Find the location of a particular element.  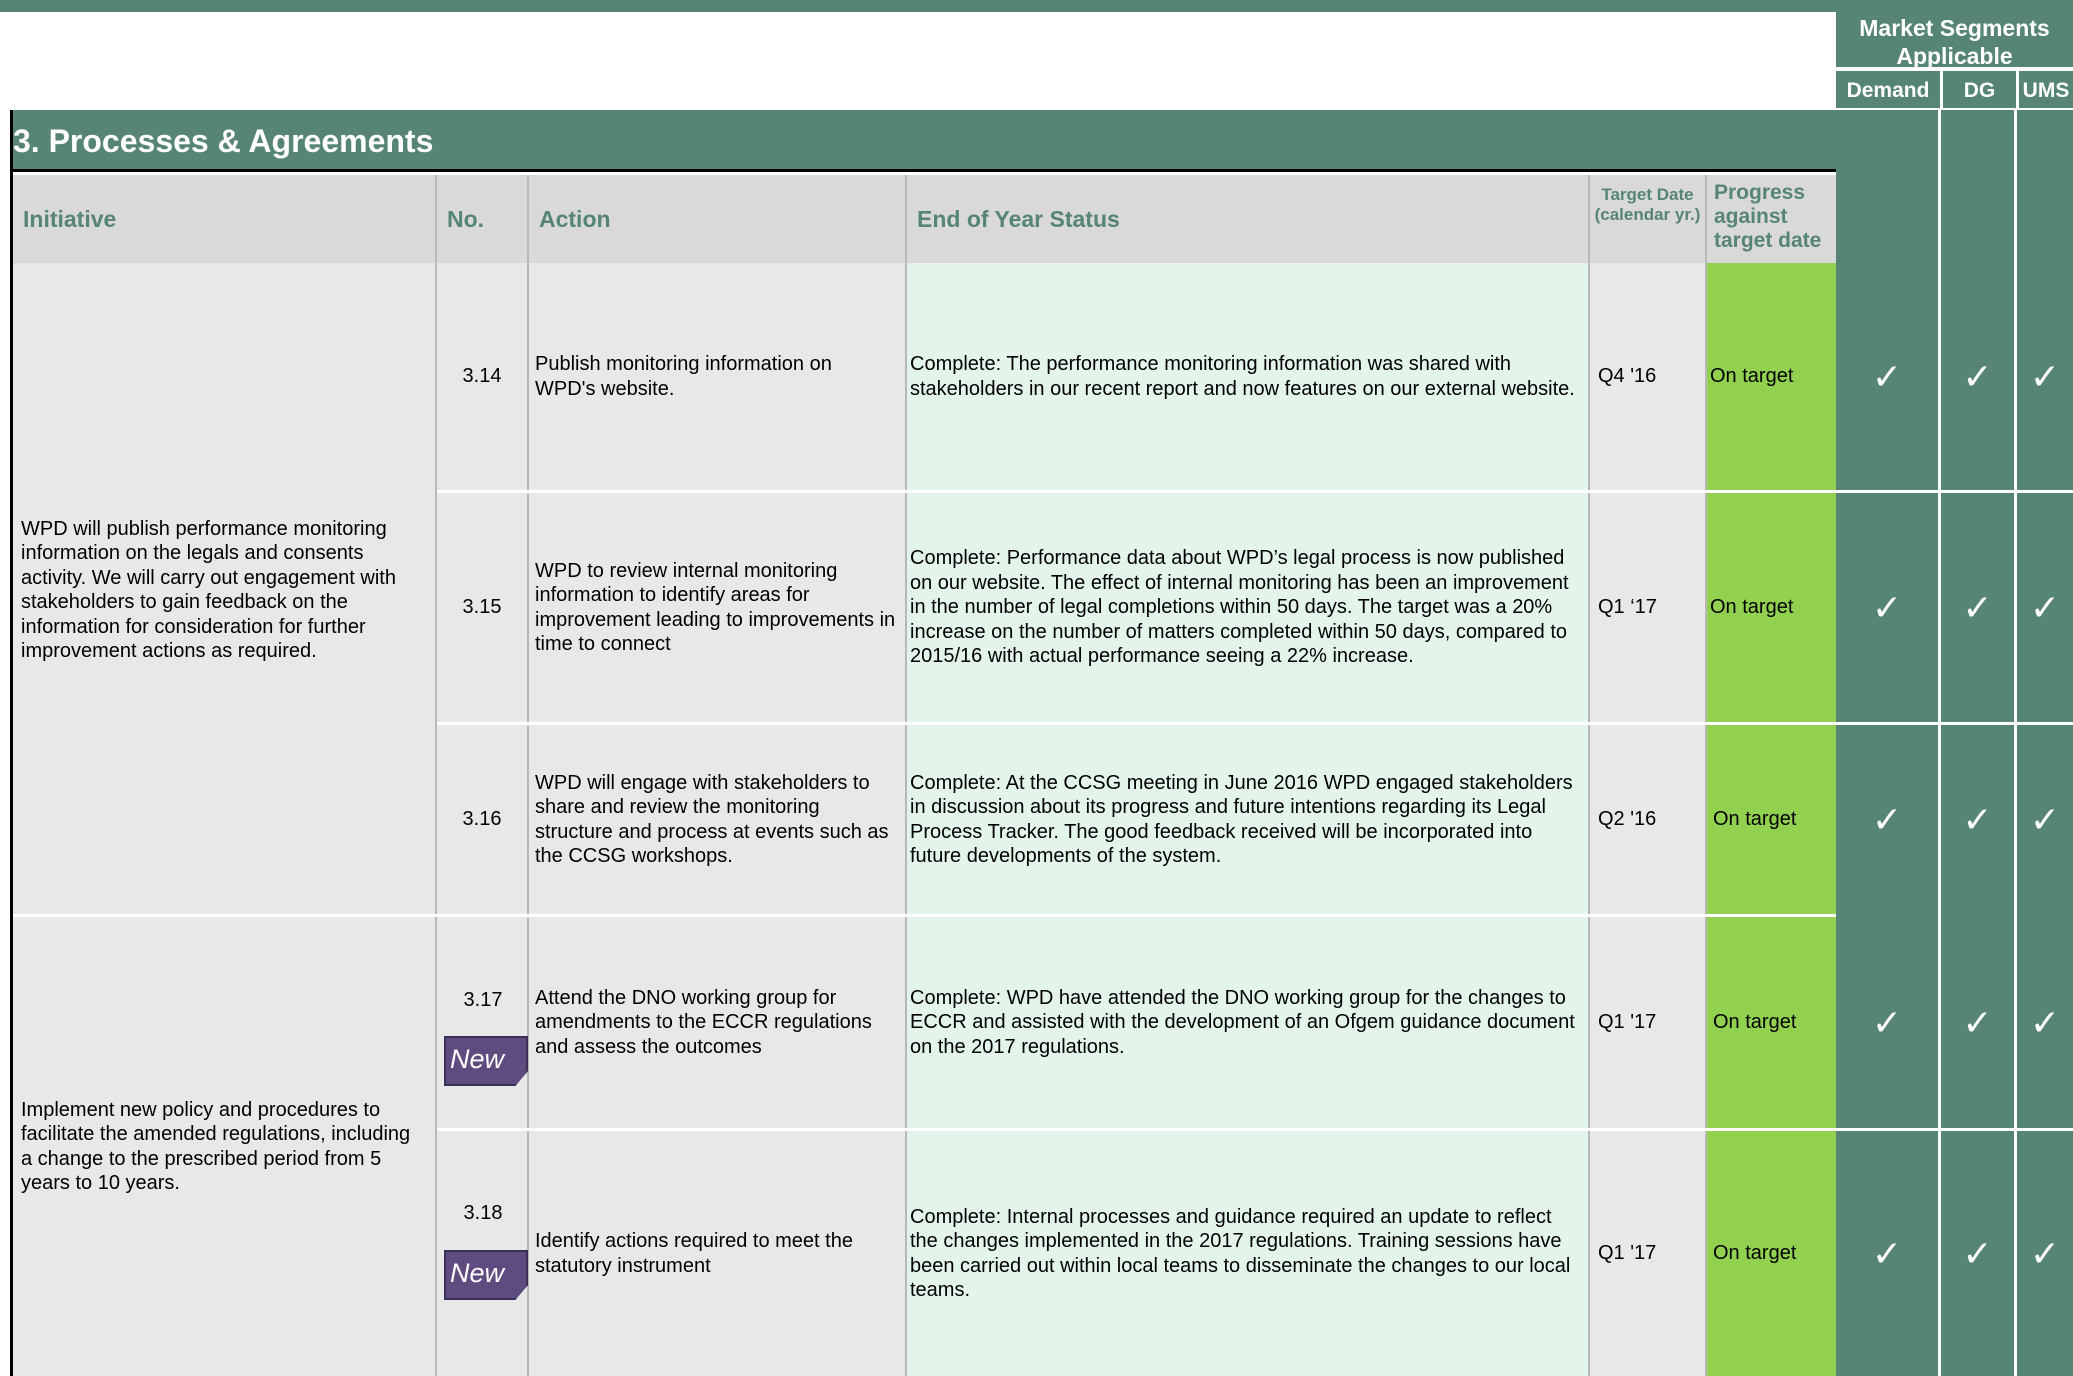

target-date-cell: Q4 '16 is located at coordinates (1648, 376).